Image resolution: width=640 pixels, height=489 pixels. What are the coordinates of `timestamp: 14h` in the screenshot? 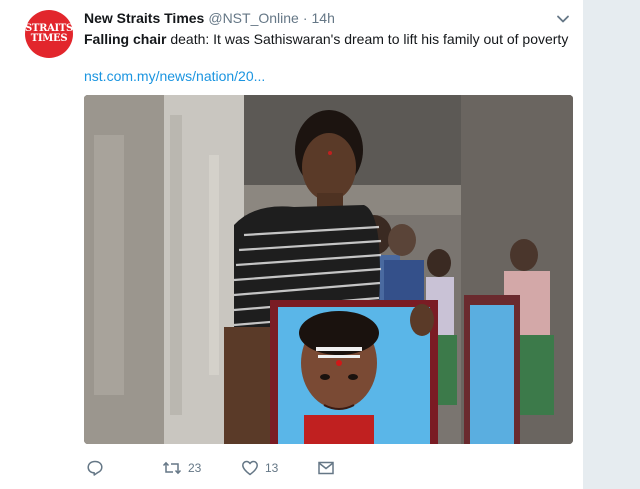 It's located at (323, 18).